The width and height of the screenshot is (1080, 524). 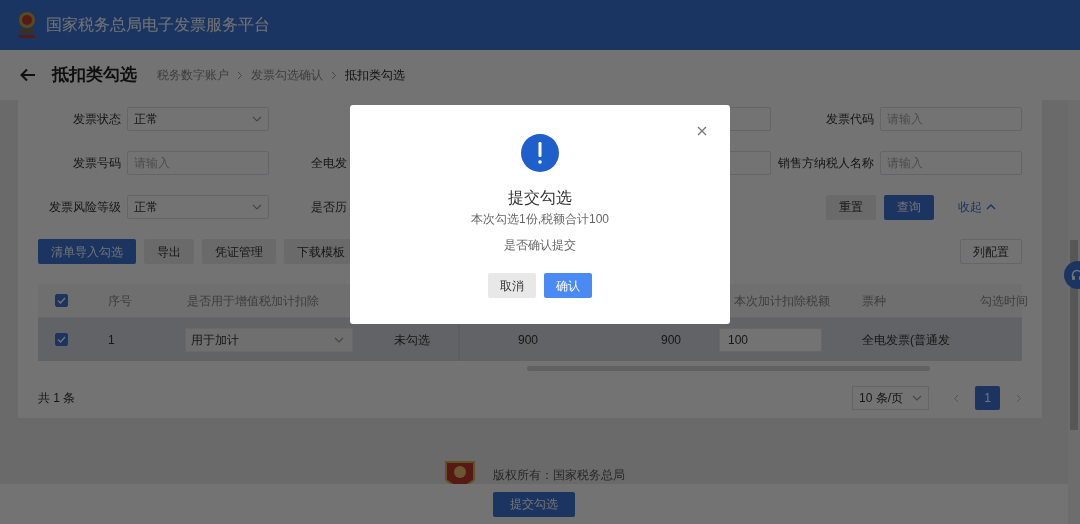 What do you see at coordinates (991, 207) in the screenshot?
I see `chevron-up-icon` at bounding box center [991, 207].